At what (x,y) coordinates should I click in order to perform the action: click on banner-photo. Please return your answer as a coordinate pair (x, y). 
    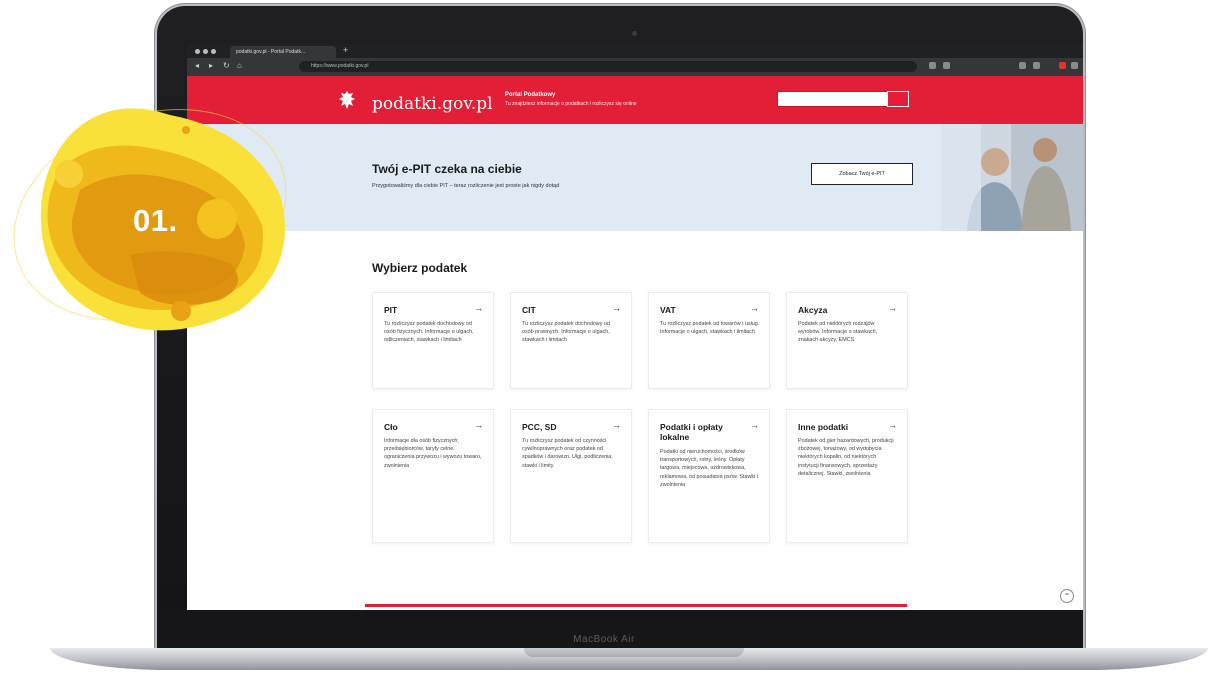
    Looking at the image, I should click on (1012, 177).